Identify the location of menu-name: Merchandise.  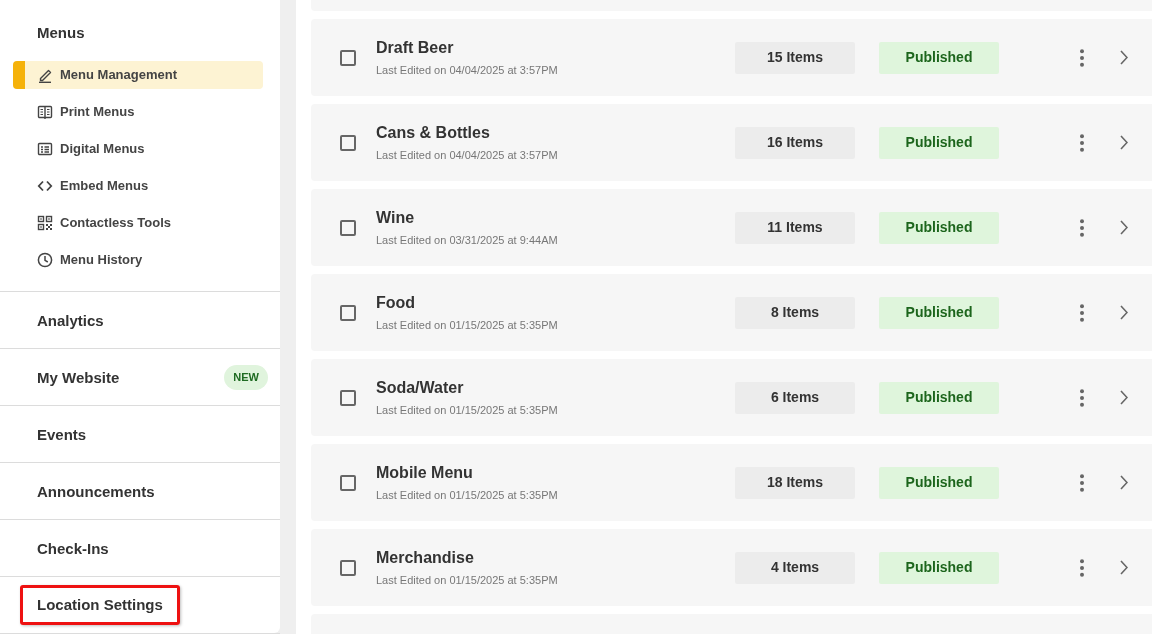
(425, 558).